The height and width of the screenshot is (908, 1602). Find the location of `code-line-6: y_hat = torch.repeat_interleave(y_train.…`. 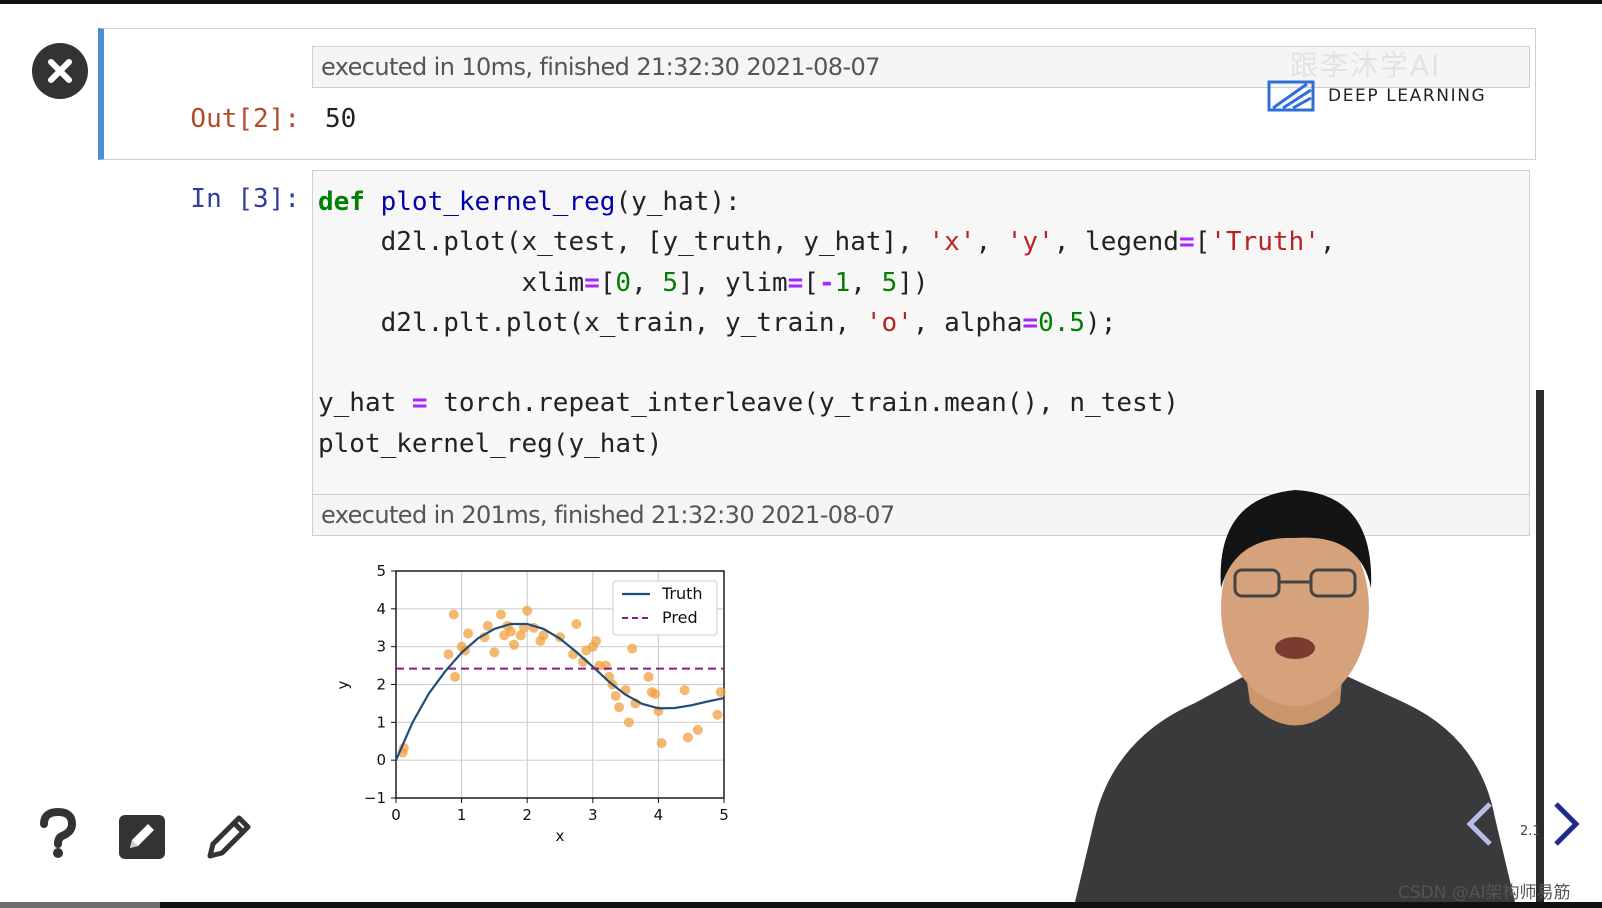

code-line-6: y_hat = torch.repeat_interleave(y_train.… is located at coordinates (748, 403).